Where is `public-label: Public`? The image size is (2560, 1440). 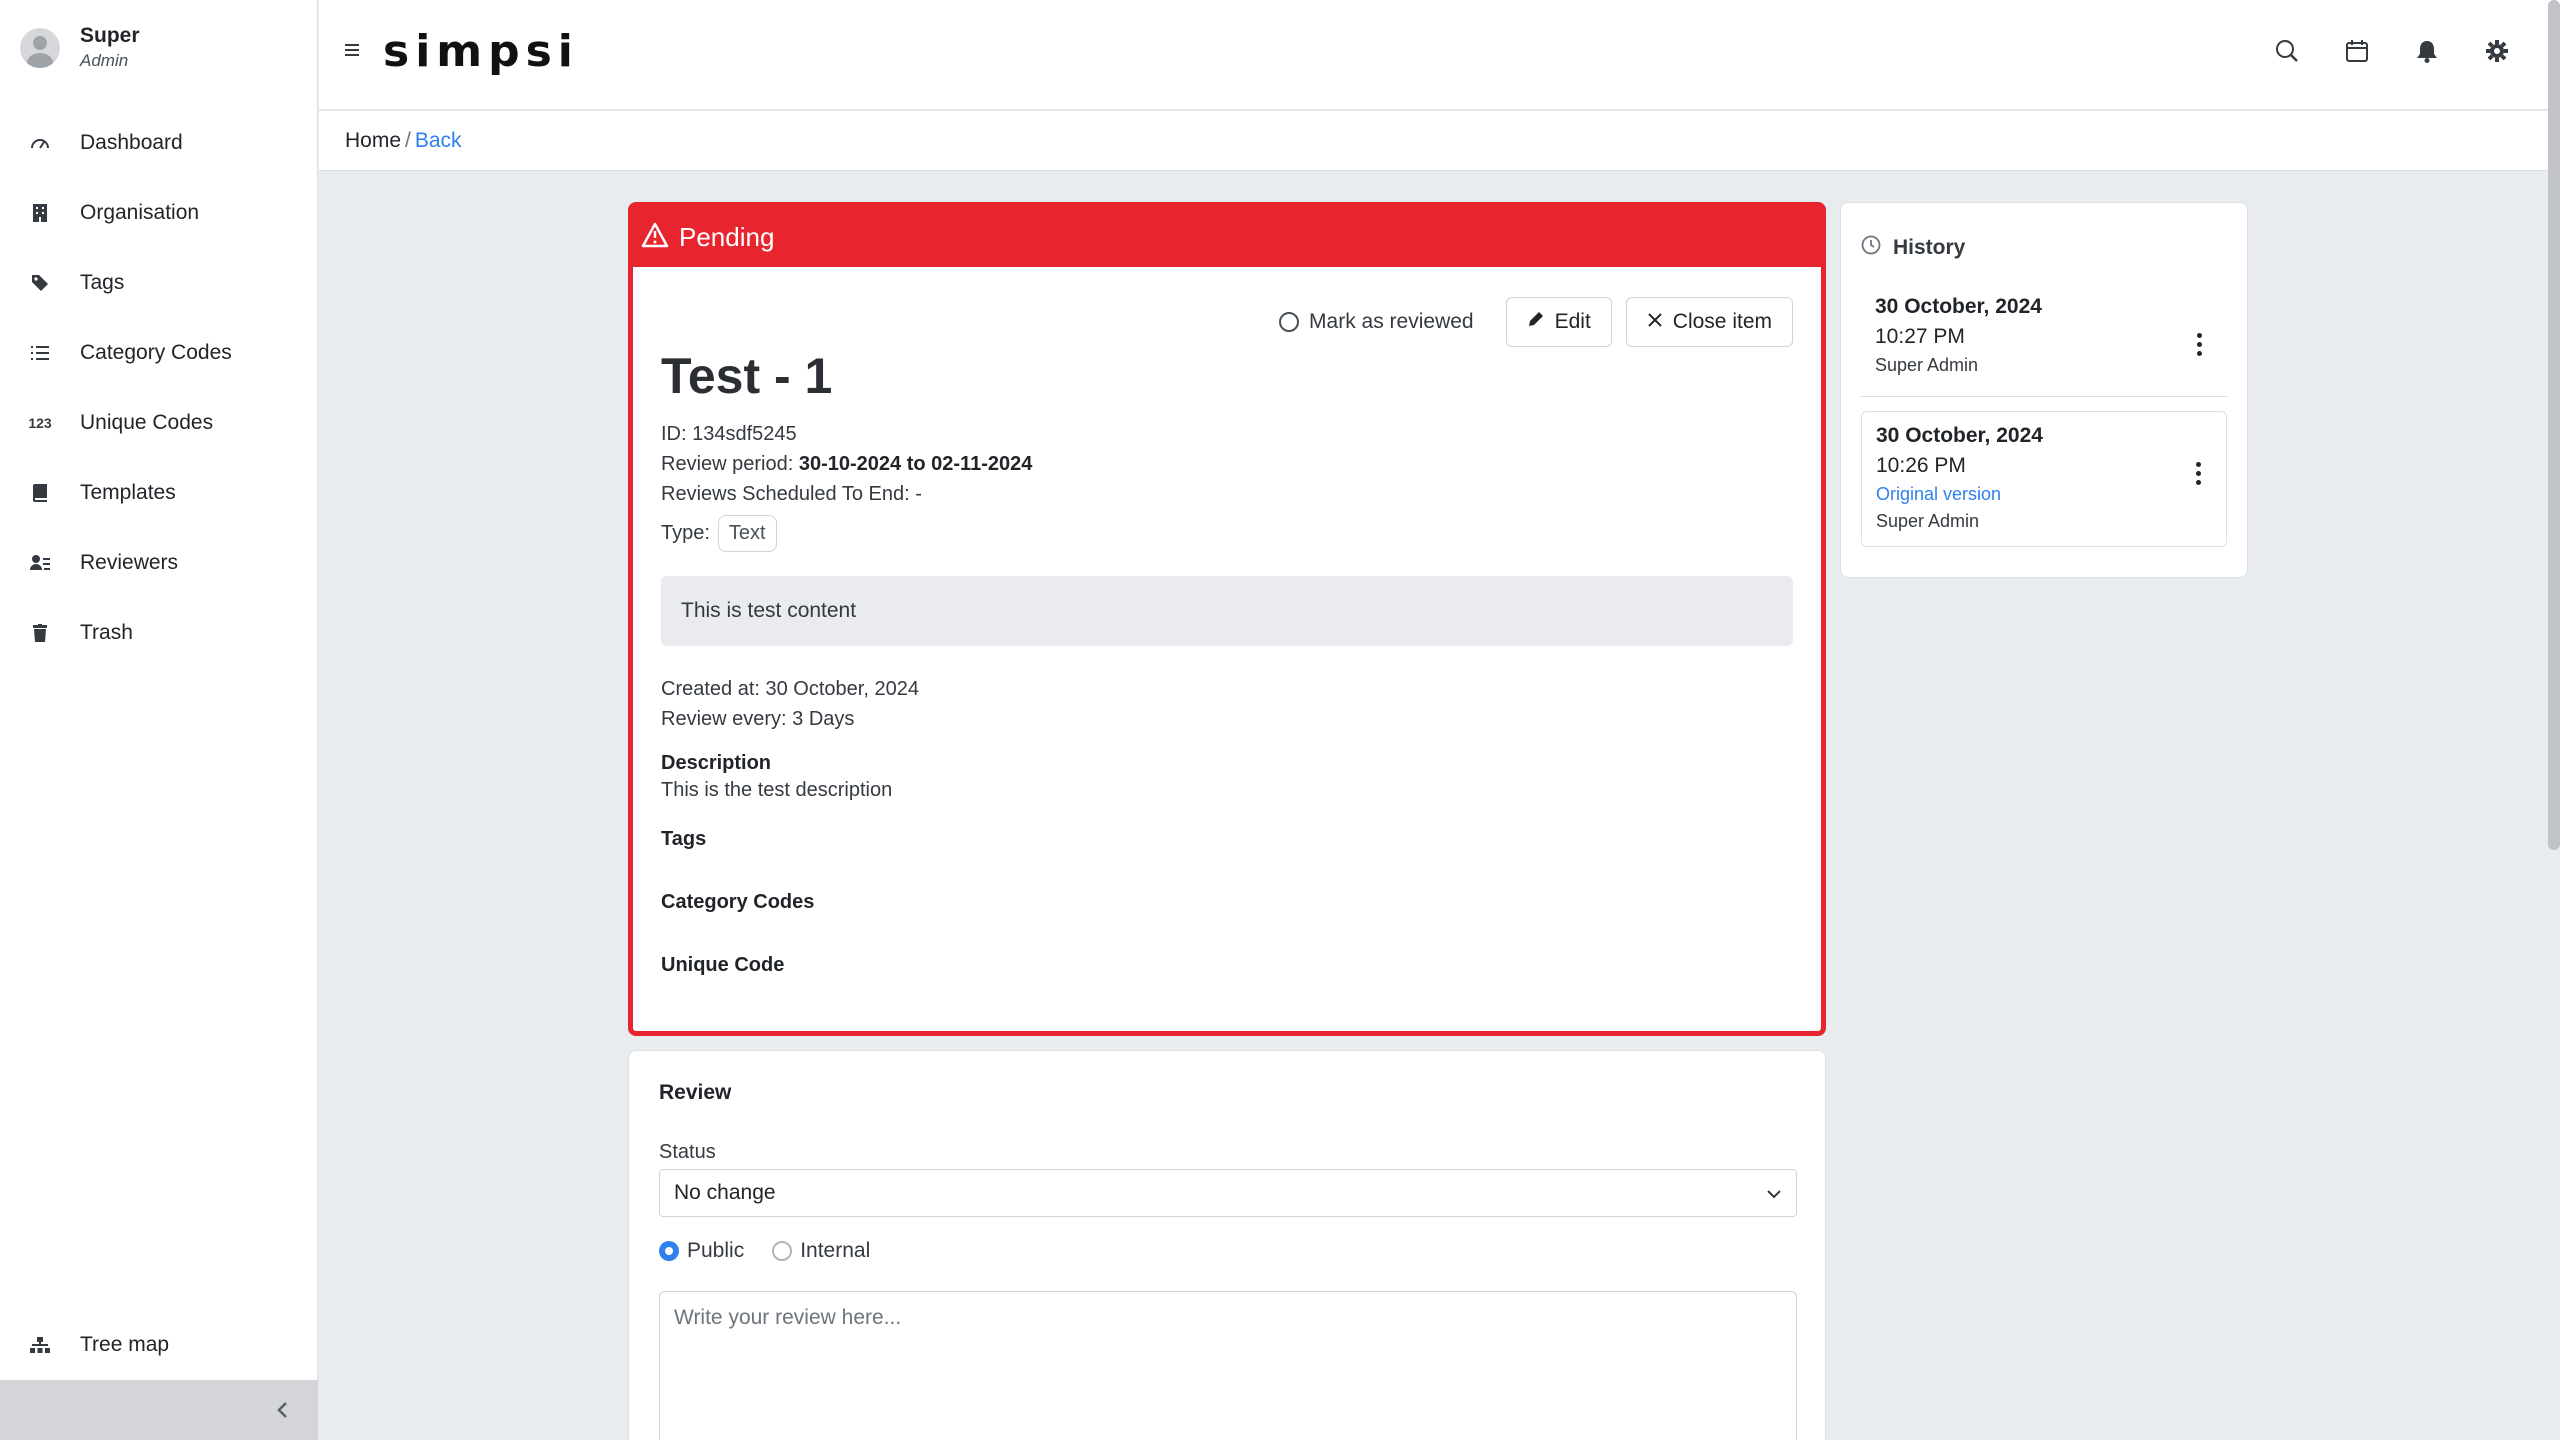 public-label: Public is located at coordinates (716, 1250).